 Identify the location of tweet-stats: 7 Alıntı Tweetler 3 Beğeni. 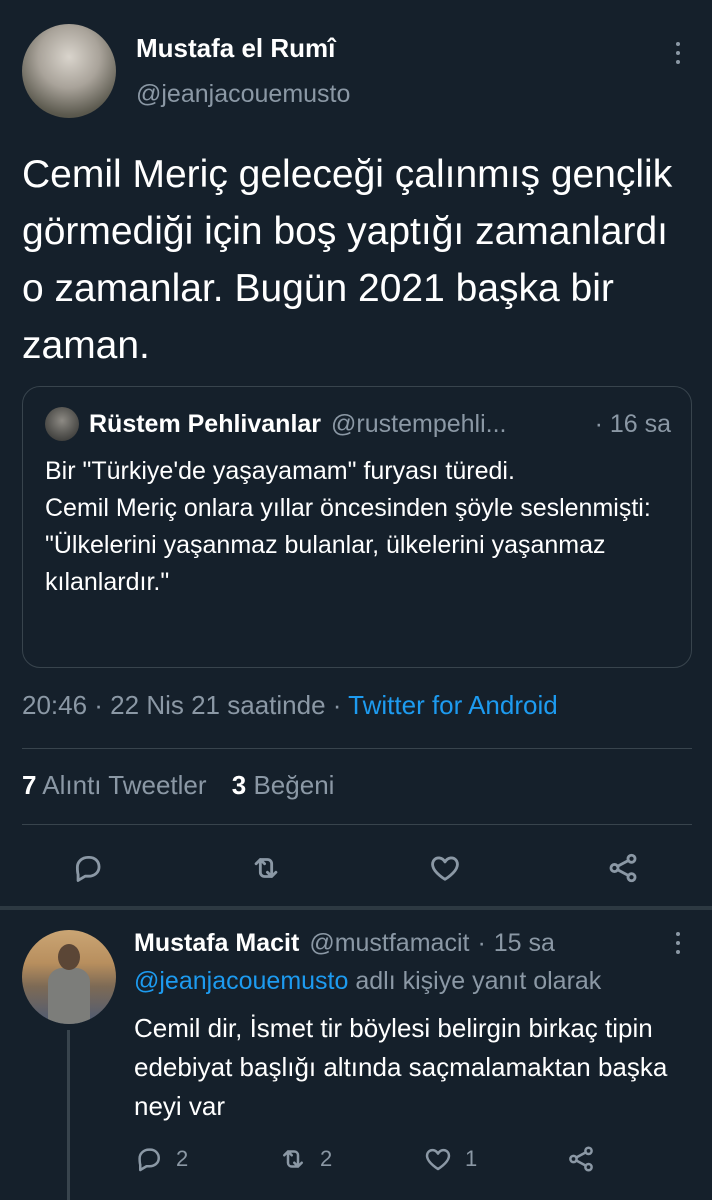
(187, 785).